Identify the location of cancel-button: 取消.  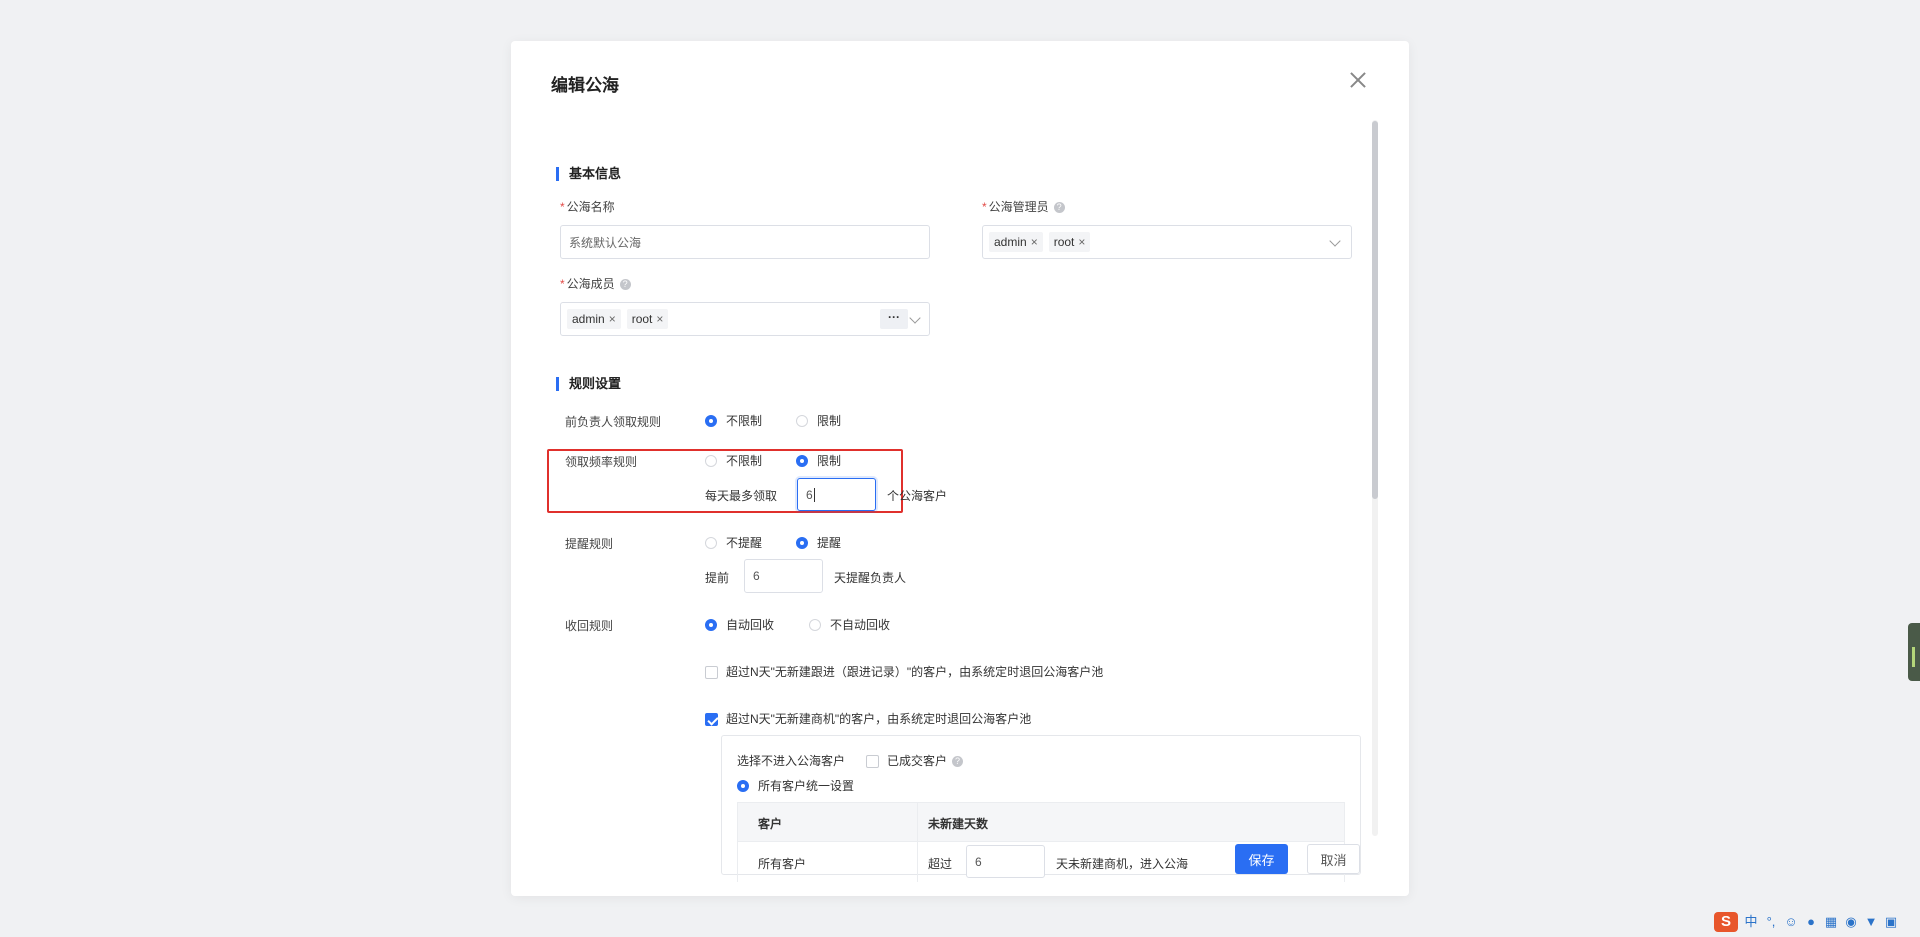
(1333, 859).